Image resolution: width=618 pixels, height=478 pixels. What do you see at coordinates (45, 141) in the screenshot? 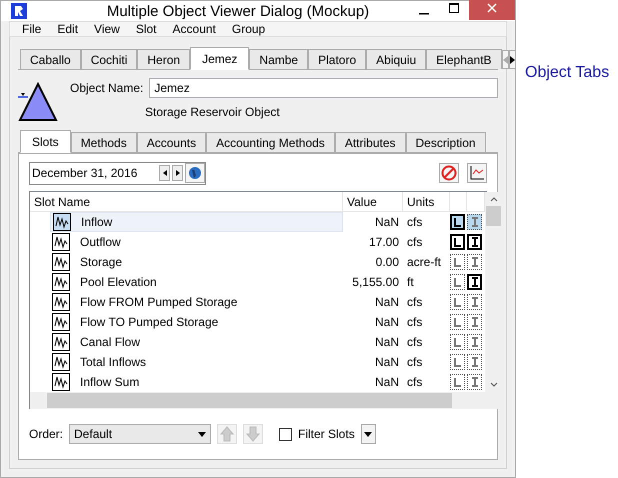
I see `tab: Slots` at bounding box center [45, 141].